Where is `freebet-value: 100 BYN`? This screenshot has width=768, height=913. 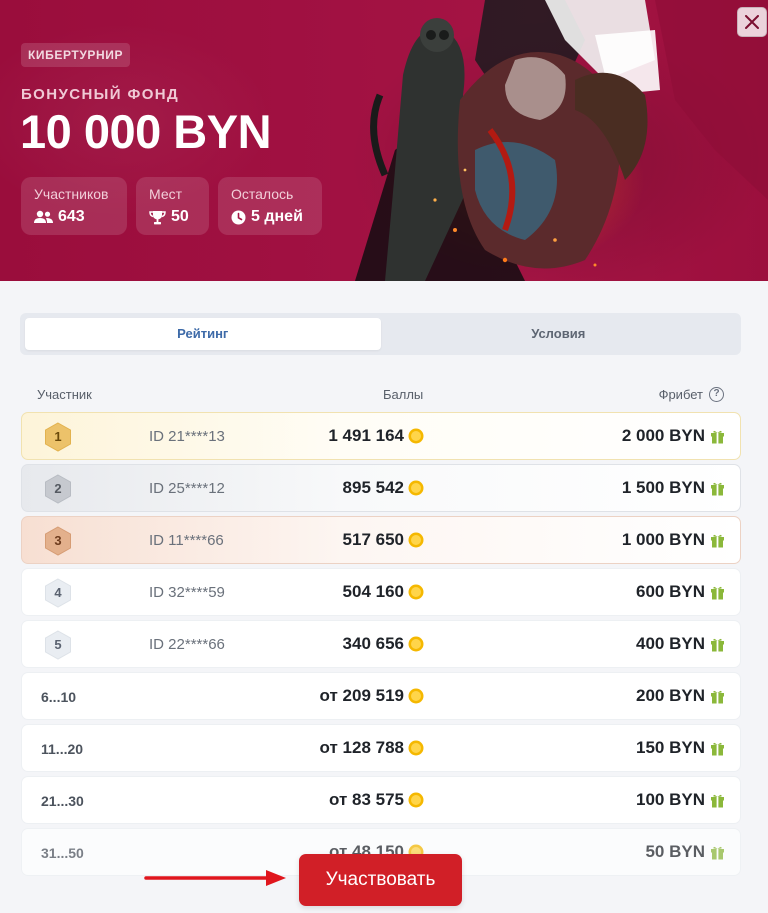
freebet-value: 100 BYN is located at coordinates (670, 799).